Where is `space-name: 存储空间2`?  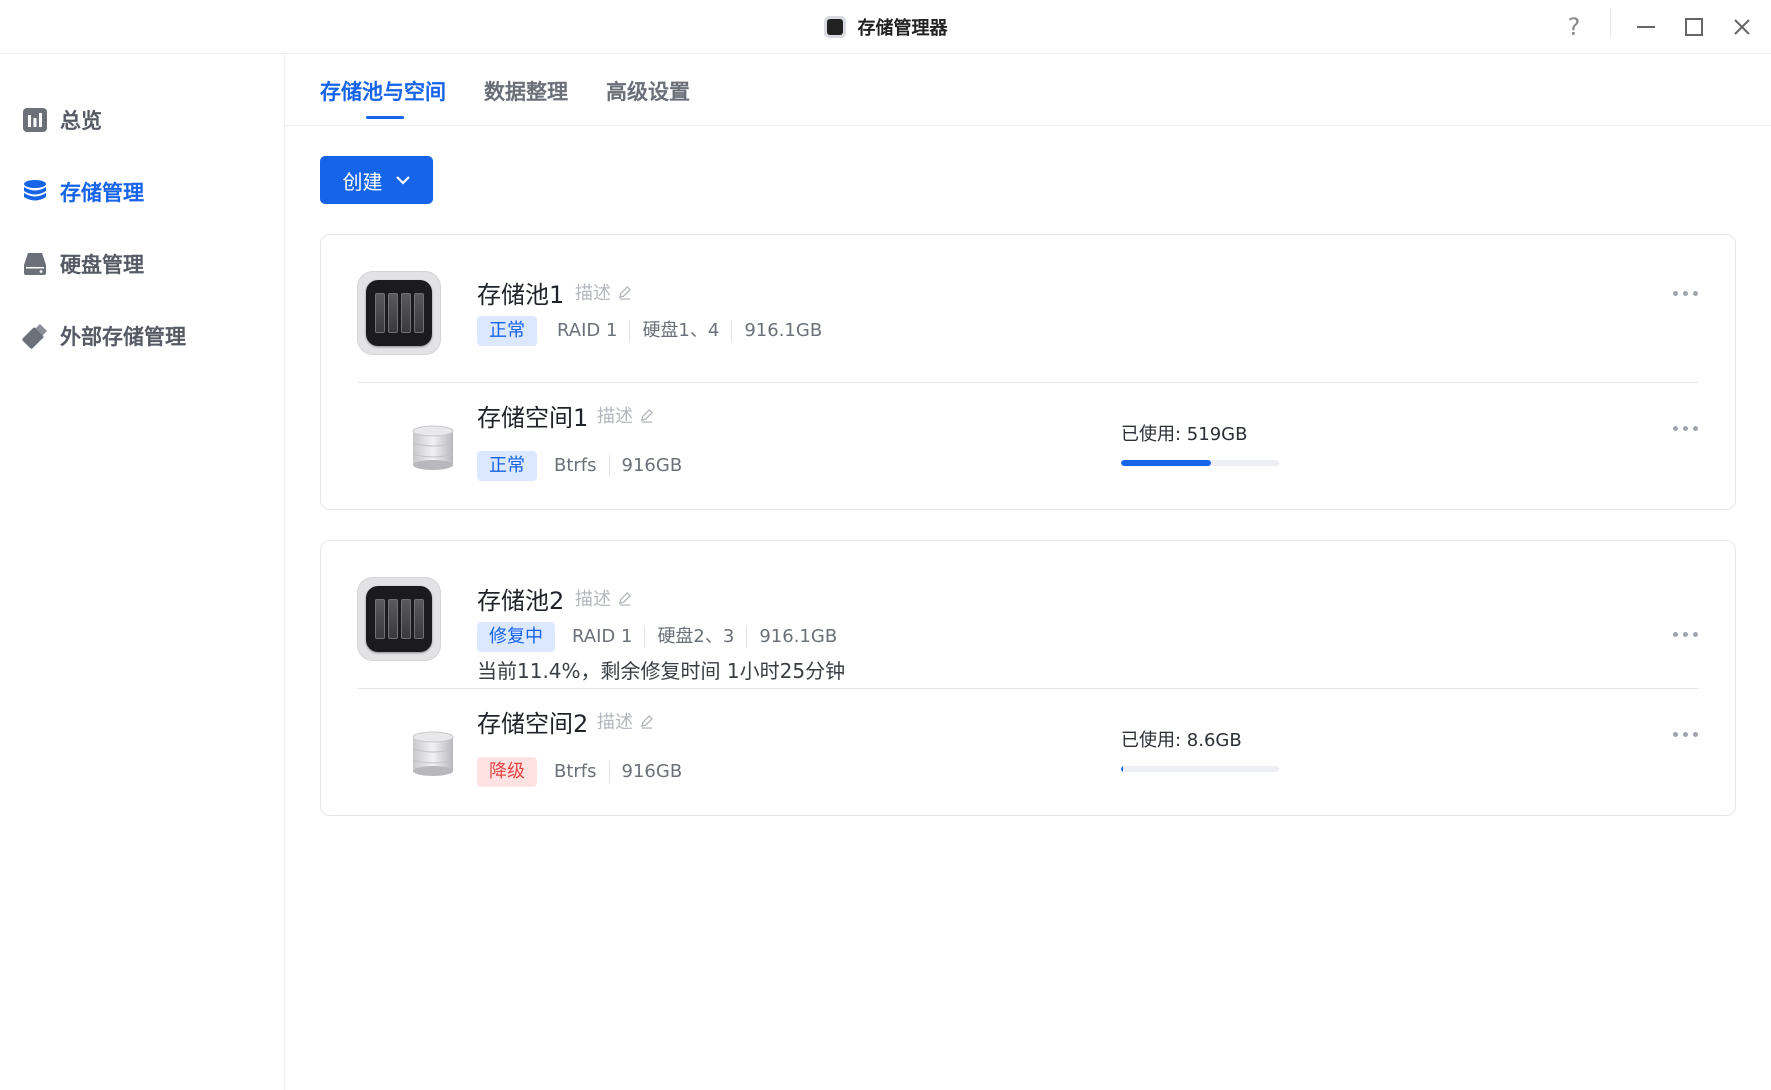 space-name: 存储空间2 is located at coordinates (533, 724).